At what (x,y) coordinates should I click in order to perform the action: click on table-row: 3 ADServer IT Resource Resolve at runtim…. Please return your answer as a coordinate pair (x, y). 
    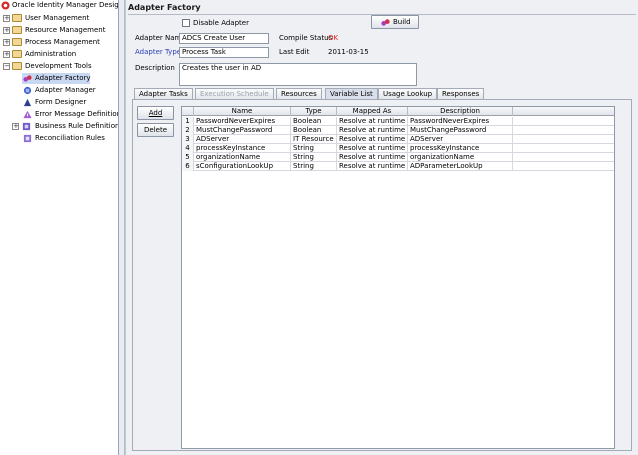
    Looking at the image, I should click on (398, 139).